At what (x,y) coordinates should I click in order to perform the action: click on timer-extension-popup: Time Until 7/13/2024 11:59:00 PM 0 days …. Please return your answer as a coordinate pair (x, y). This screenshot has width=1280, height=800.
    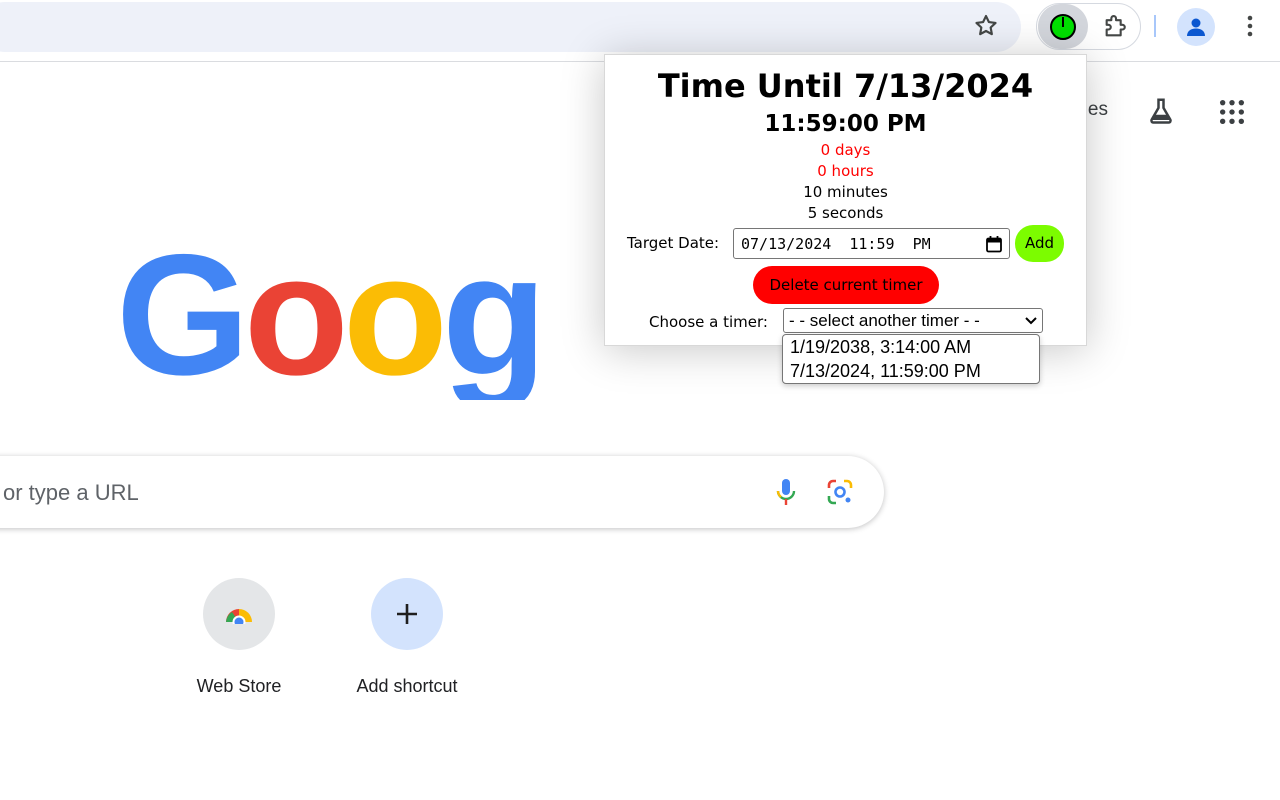
    Looking at the image, I should click on (845, 200).